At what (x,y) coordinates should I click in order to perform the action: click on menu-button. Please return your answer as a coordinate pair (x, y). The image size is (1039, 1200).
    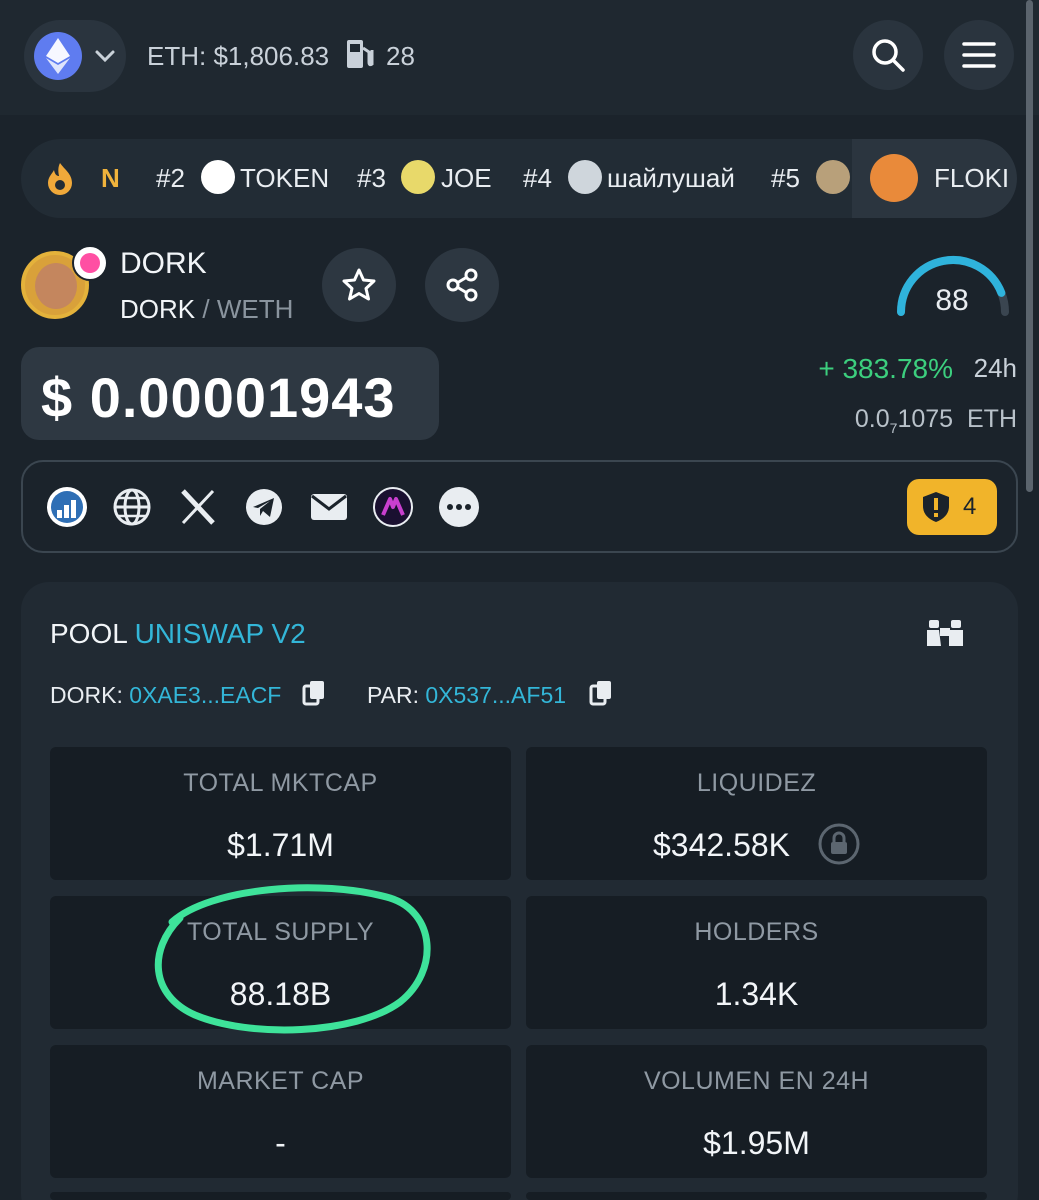
    Looking at the image, I should click on (979, 55).